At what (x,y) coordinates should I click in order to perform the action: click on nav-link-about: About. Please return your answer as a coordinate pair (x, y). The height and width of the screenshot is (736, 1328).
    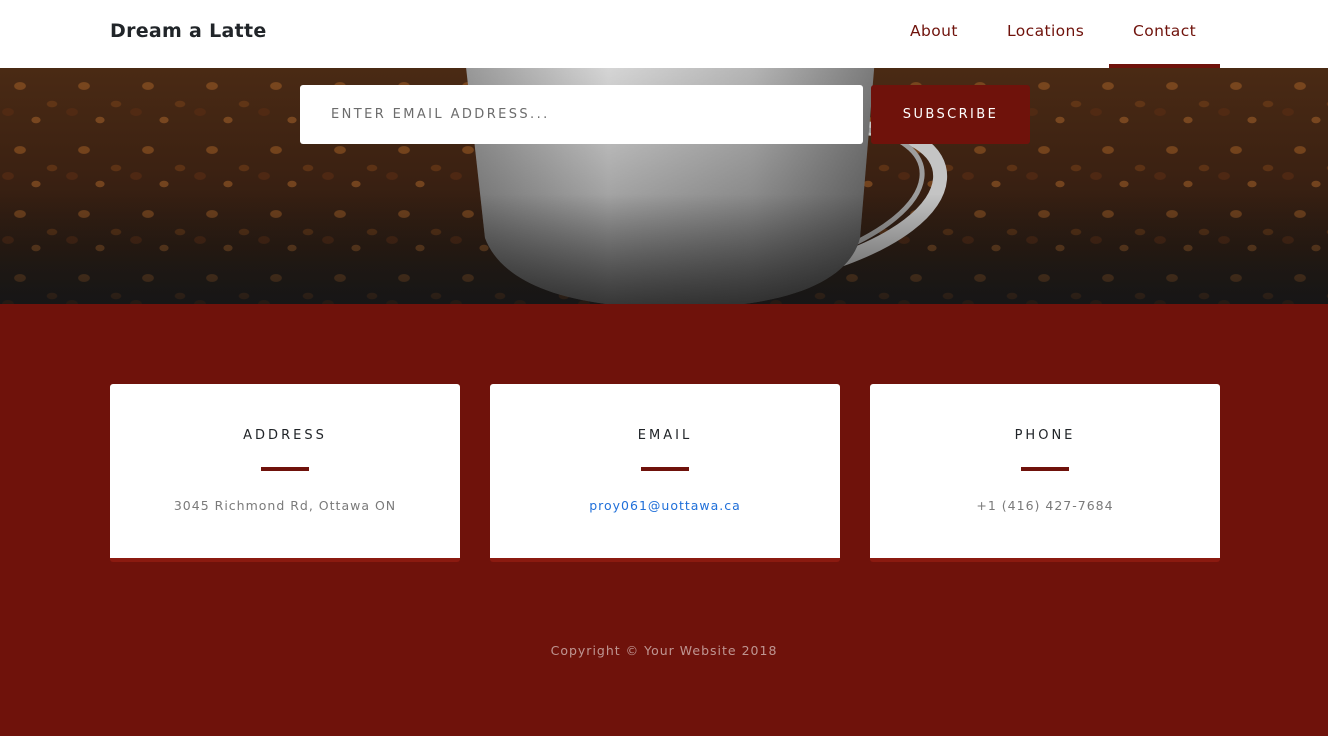
    Looking at the image, I should click on (934, 31).